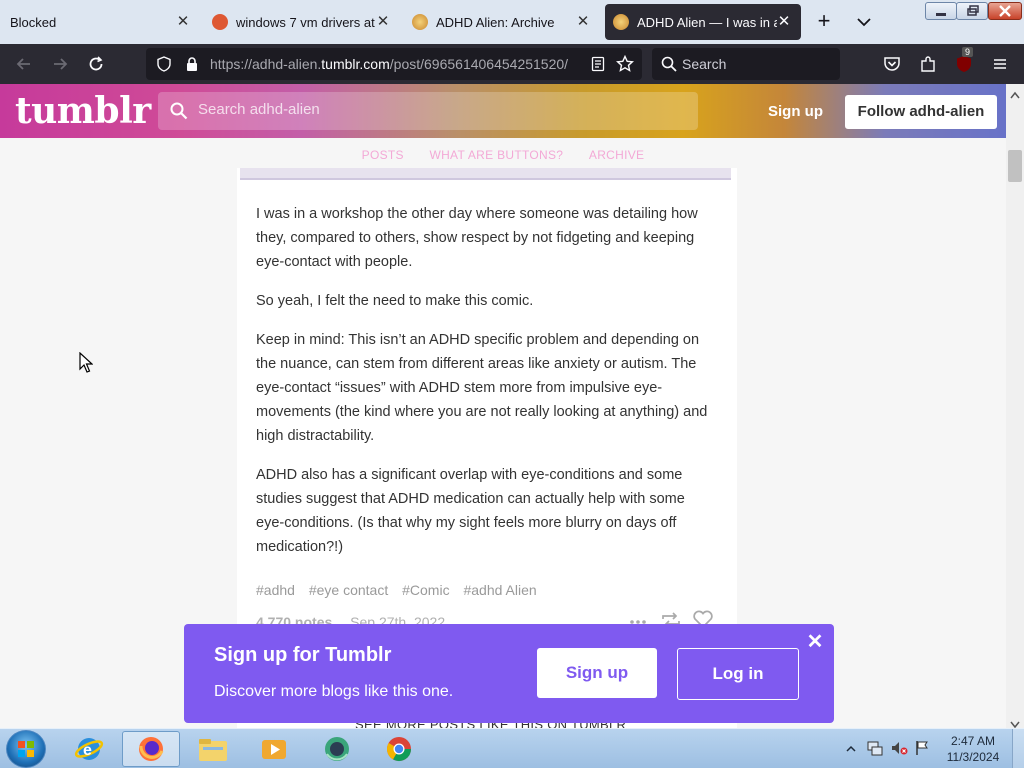  I want to click on windows-taskbar: e 2:47 AM 11/3/2024, so click(512, 748).